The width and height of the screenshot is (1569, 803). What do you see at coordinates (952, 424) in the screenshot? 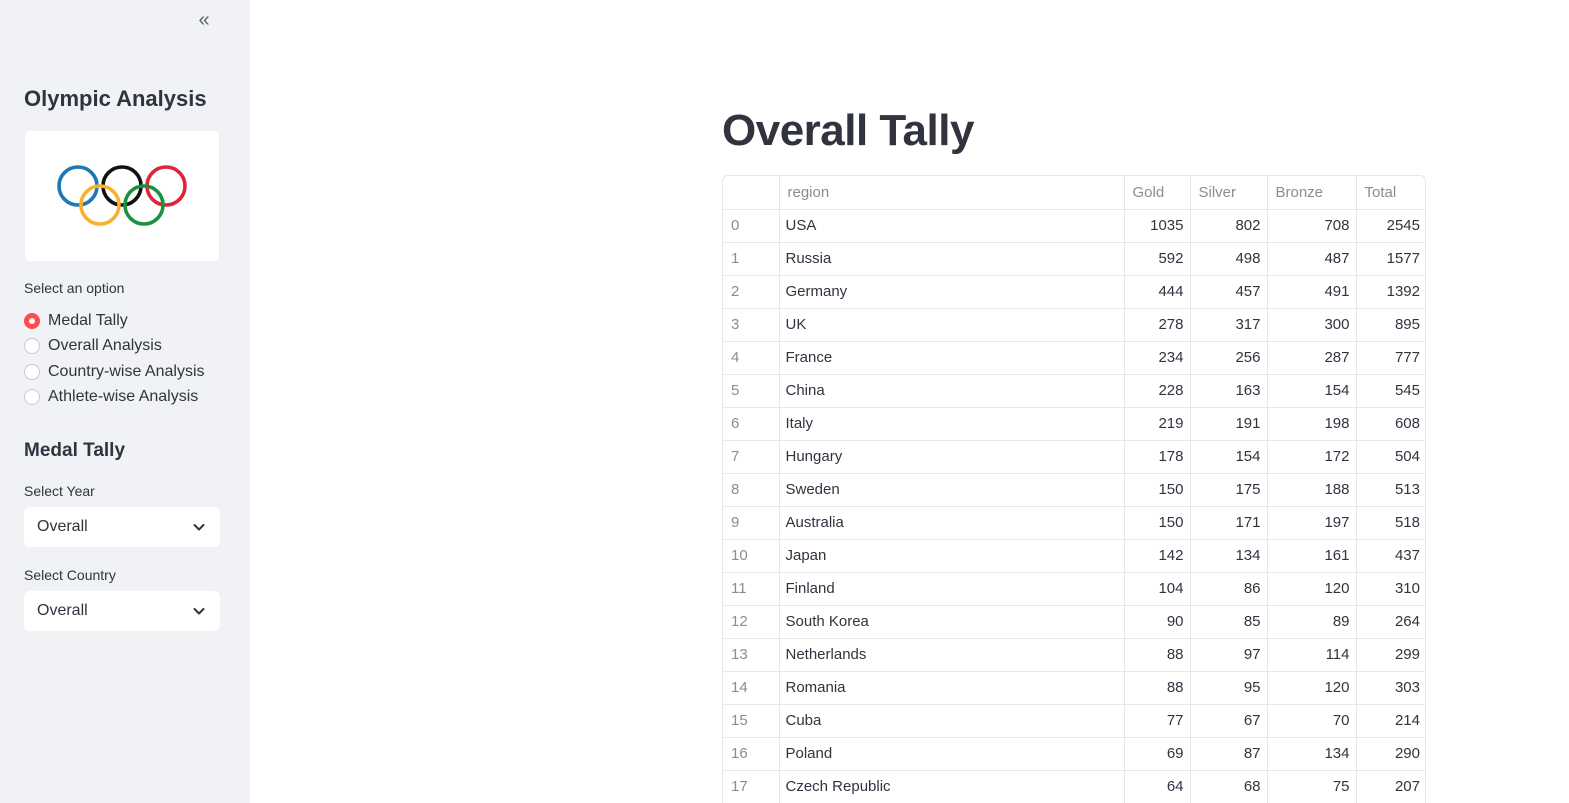
I see `cell-region: Italy` at bounding box center [952, 424].